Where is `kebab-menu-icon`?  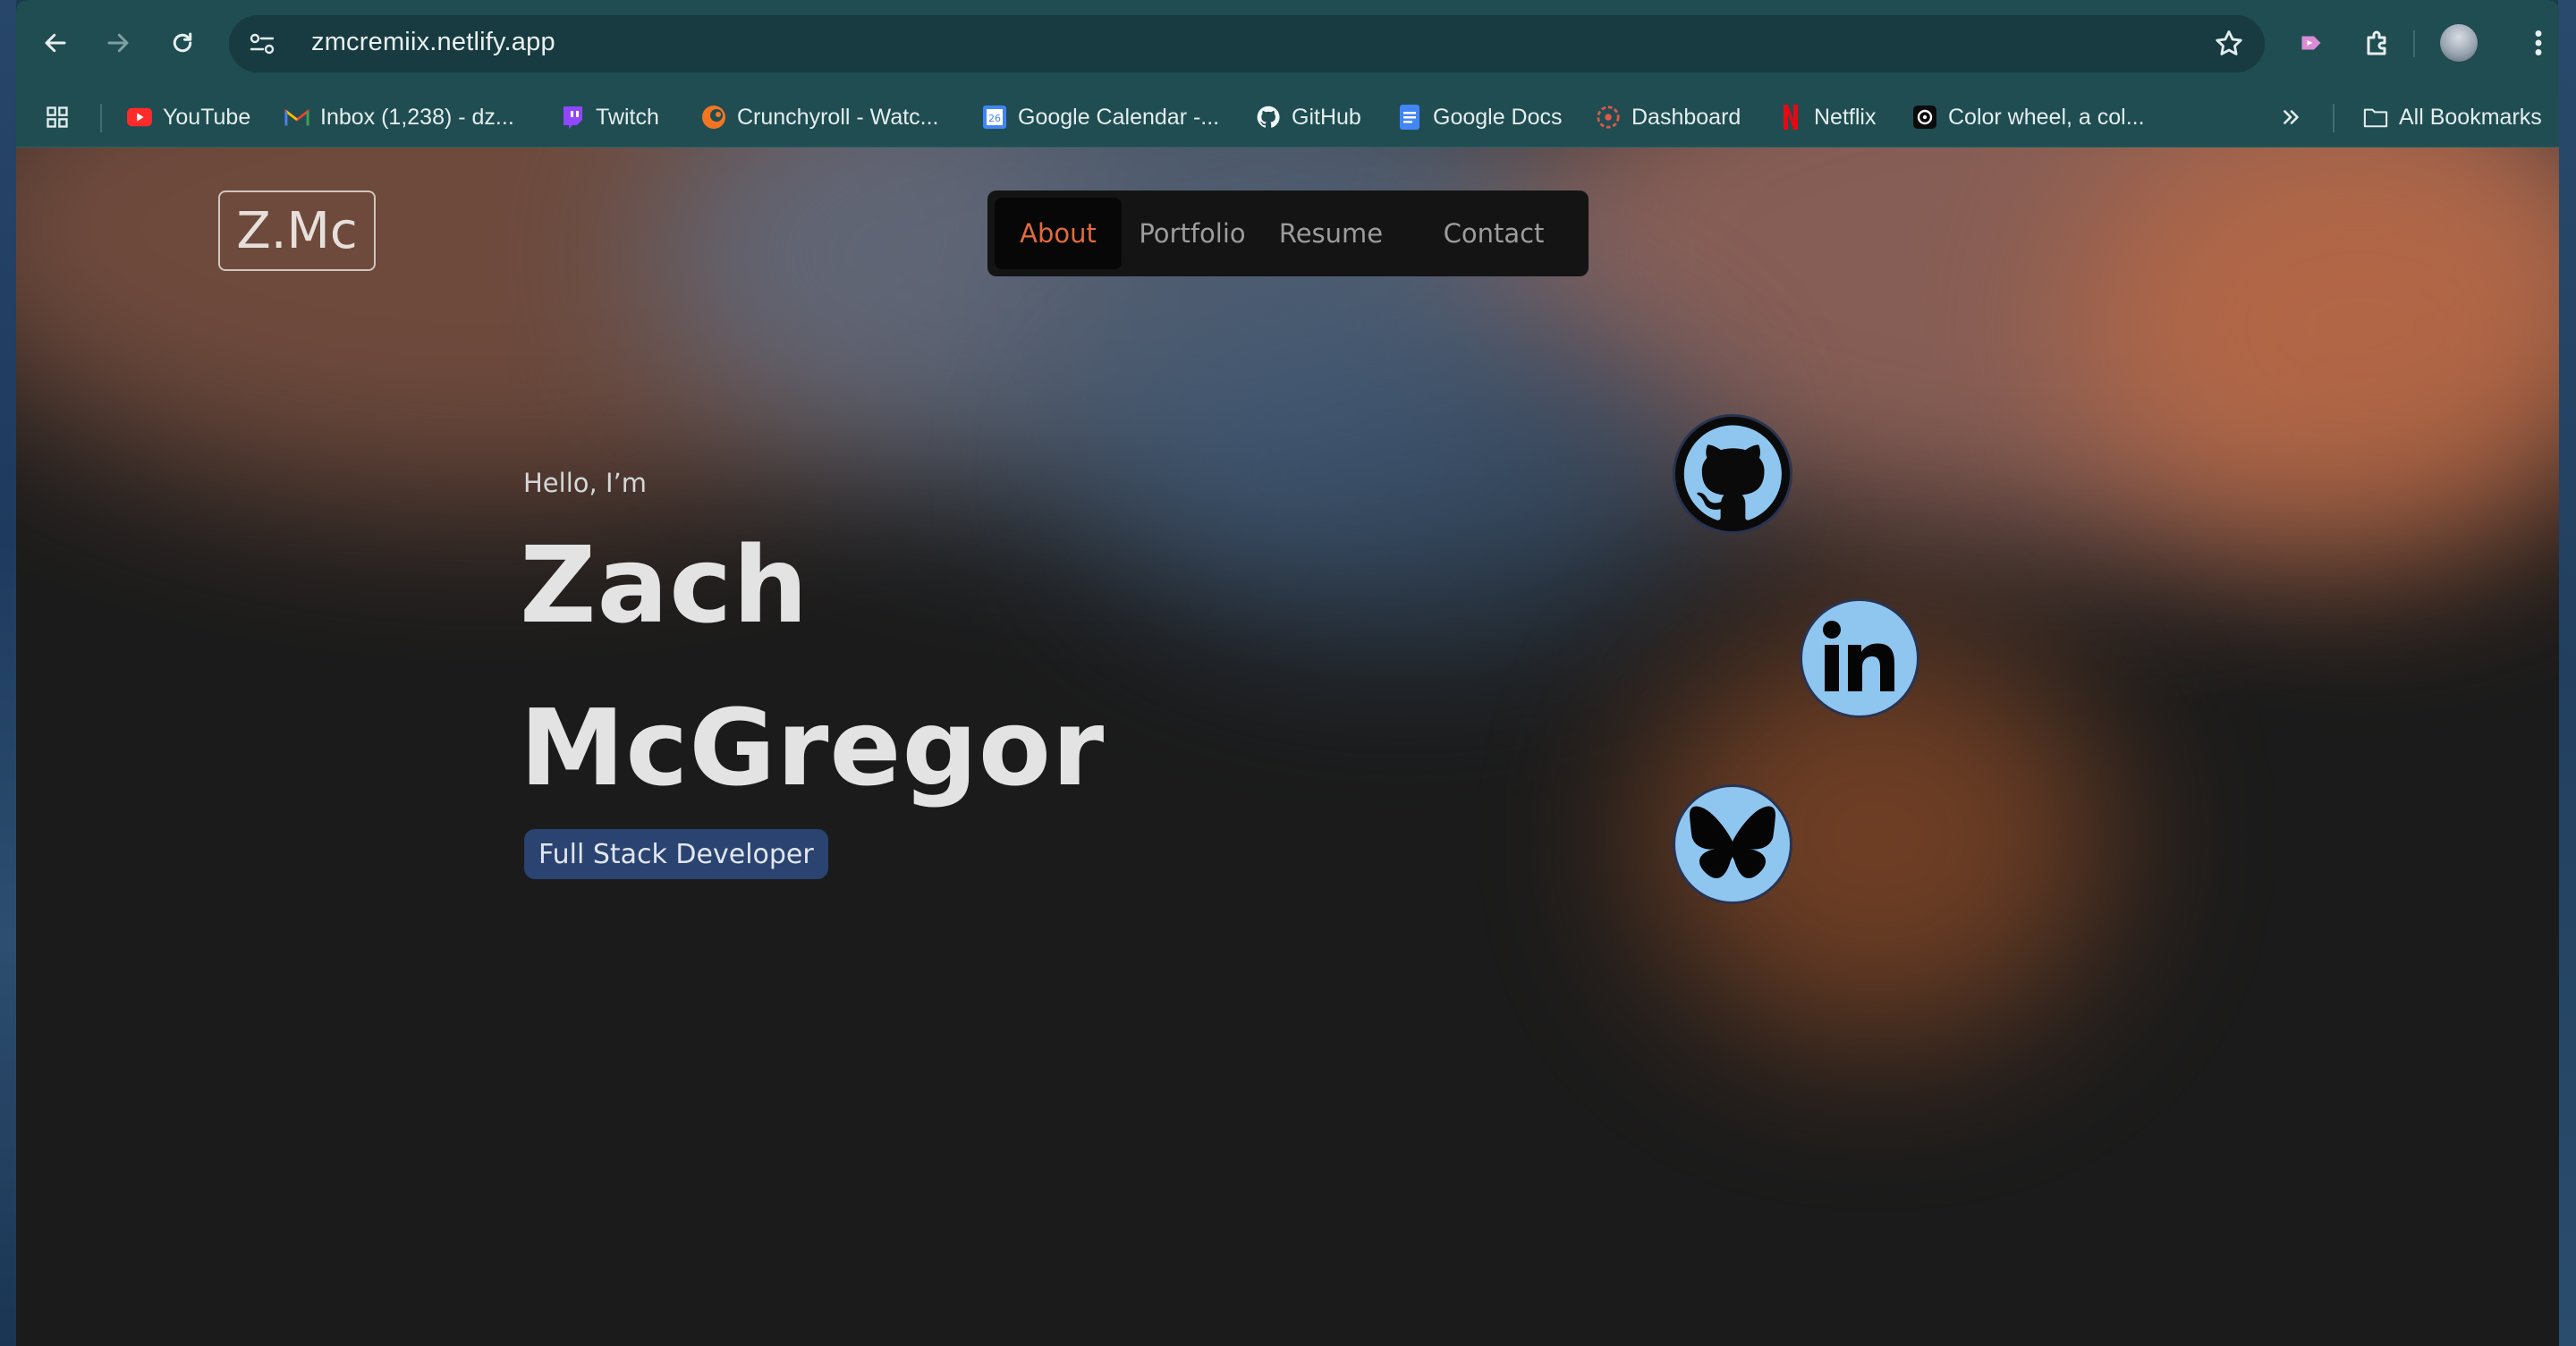
kebab-menu-icon is located at coordinates (2538, 42).